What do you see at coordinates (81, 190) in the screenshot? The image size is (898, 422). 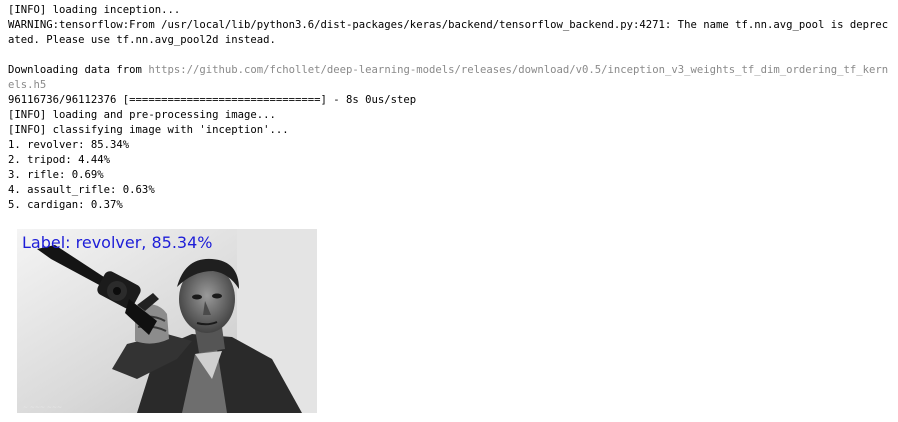 I see `prediction-4: 4. assault_rifle: 0.63%` at bounding box center [81, 190].